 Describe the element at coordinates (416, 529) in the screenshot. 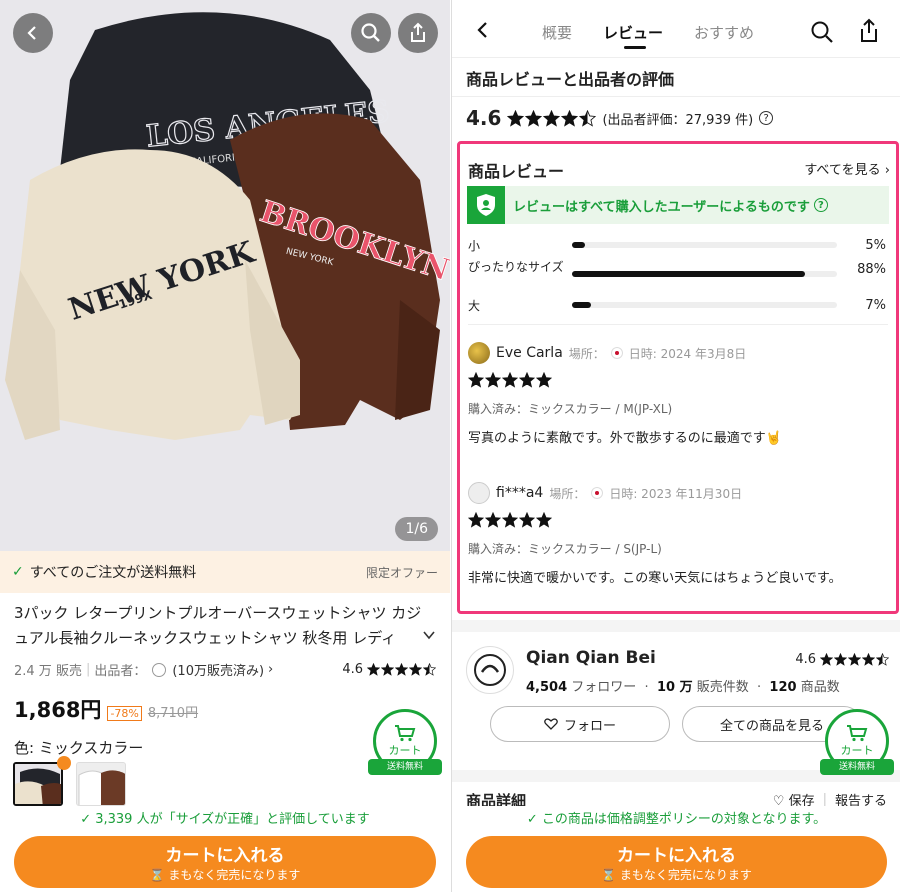

I see `image-counter: 1/6` at that location.